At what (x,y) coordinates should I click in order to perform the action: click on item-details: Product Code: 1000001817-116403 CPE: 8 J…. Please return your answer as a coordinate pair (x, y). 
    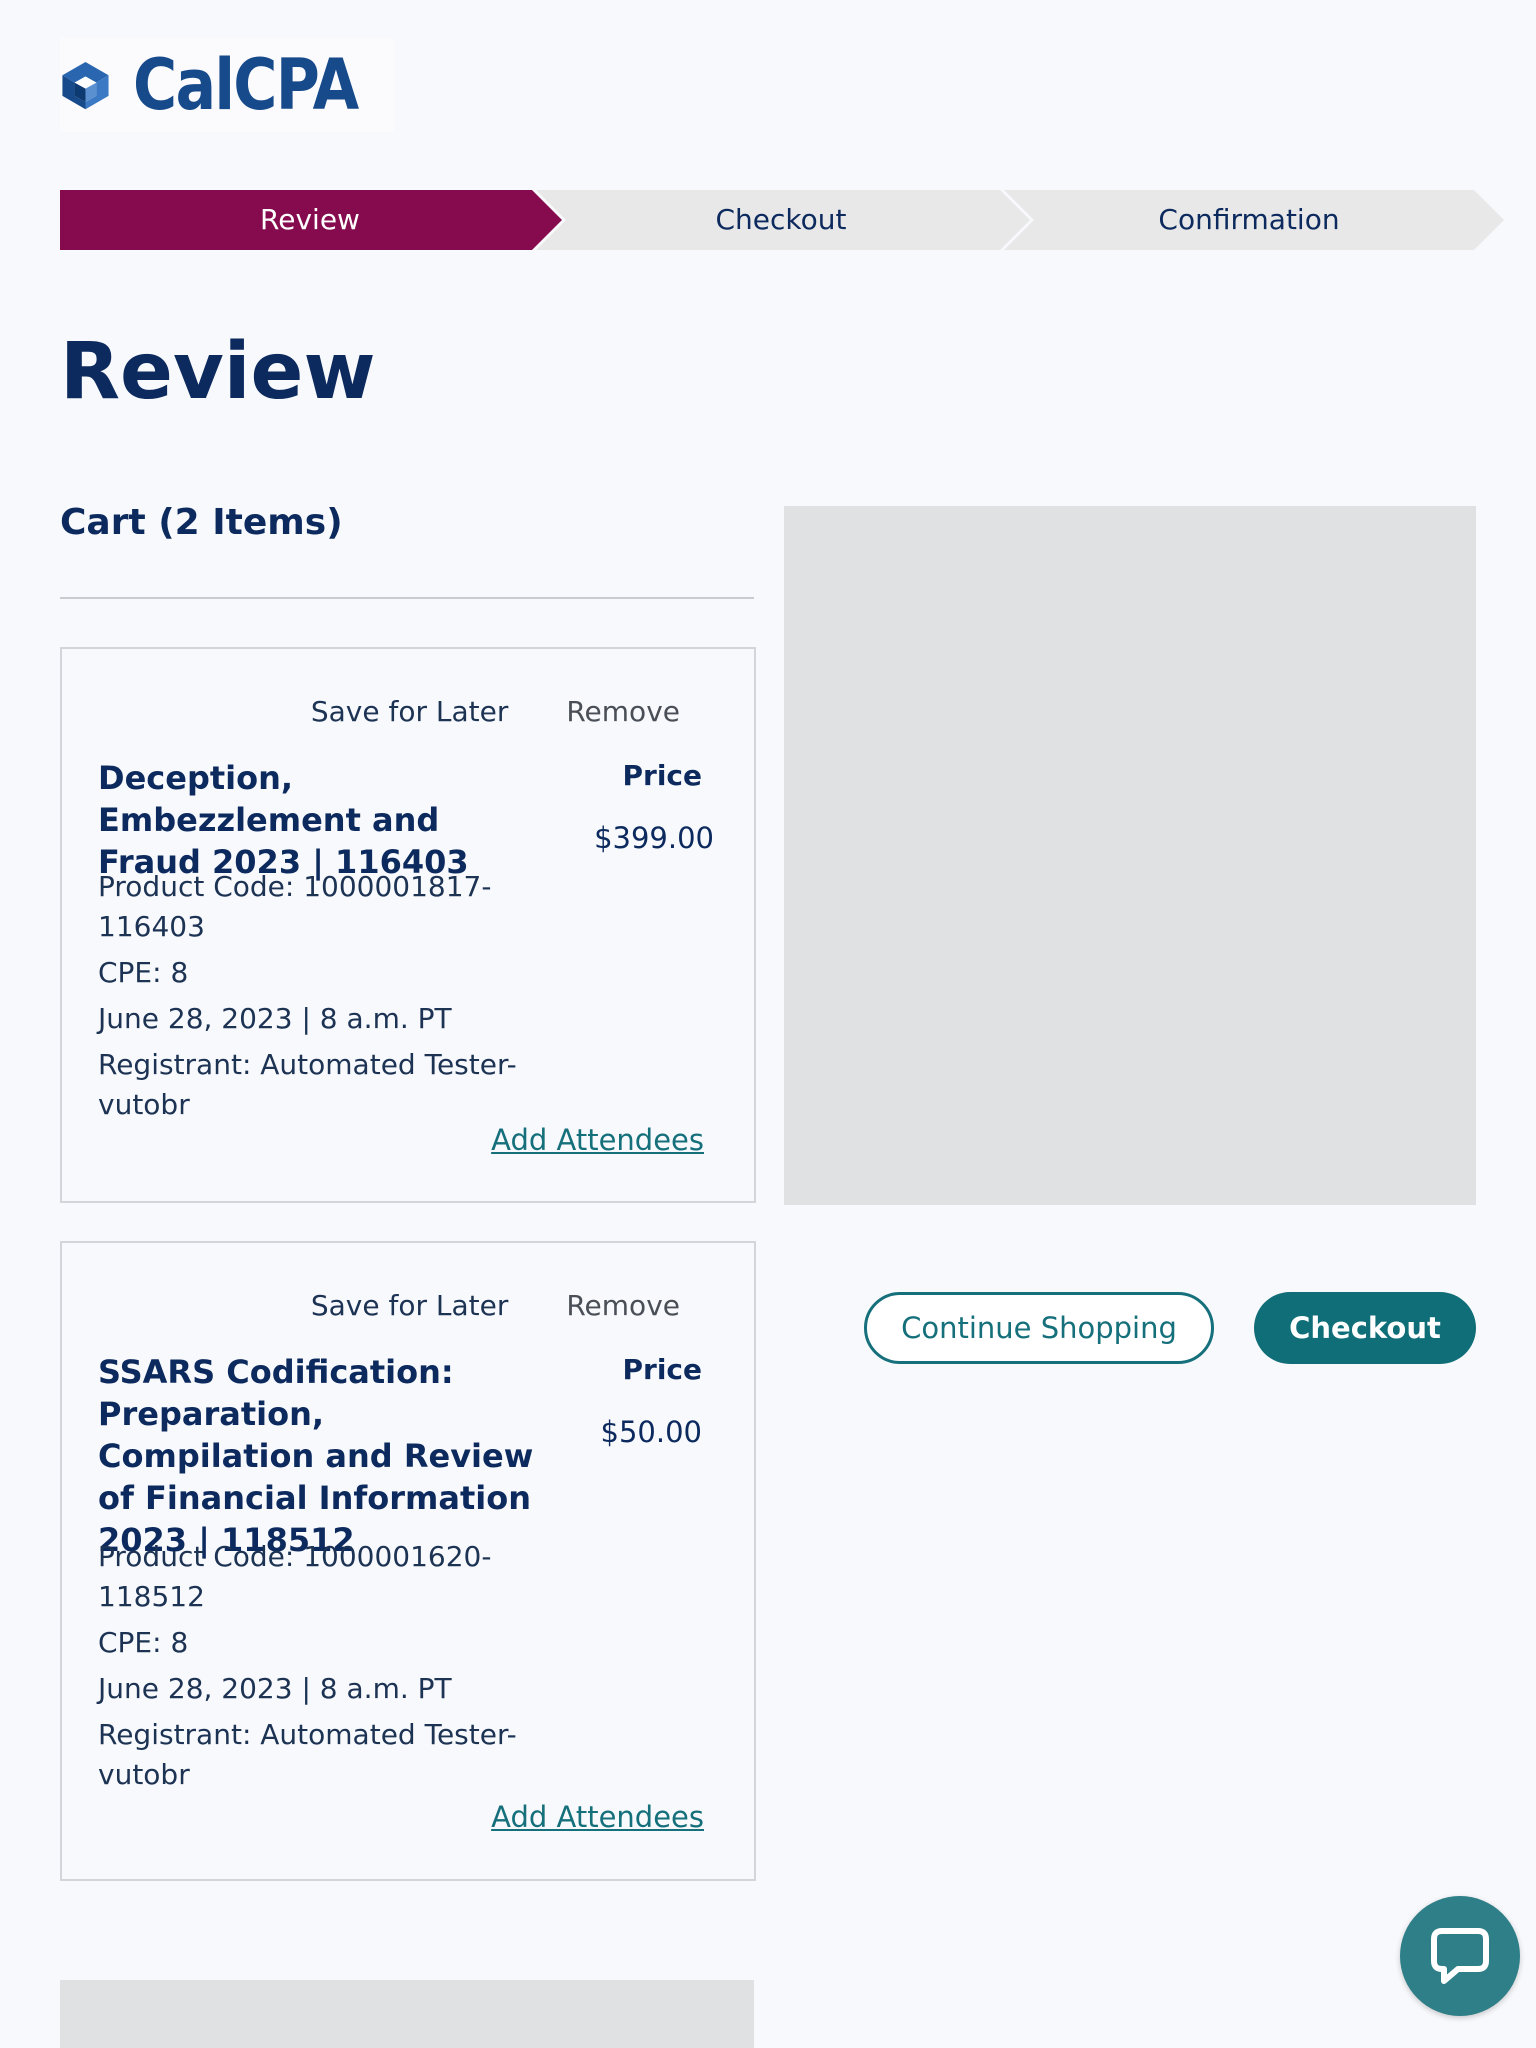
    Looking at the image, I should click on (313, 999).